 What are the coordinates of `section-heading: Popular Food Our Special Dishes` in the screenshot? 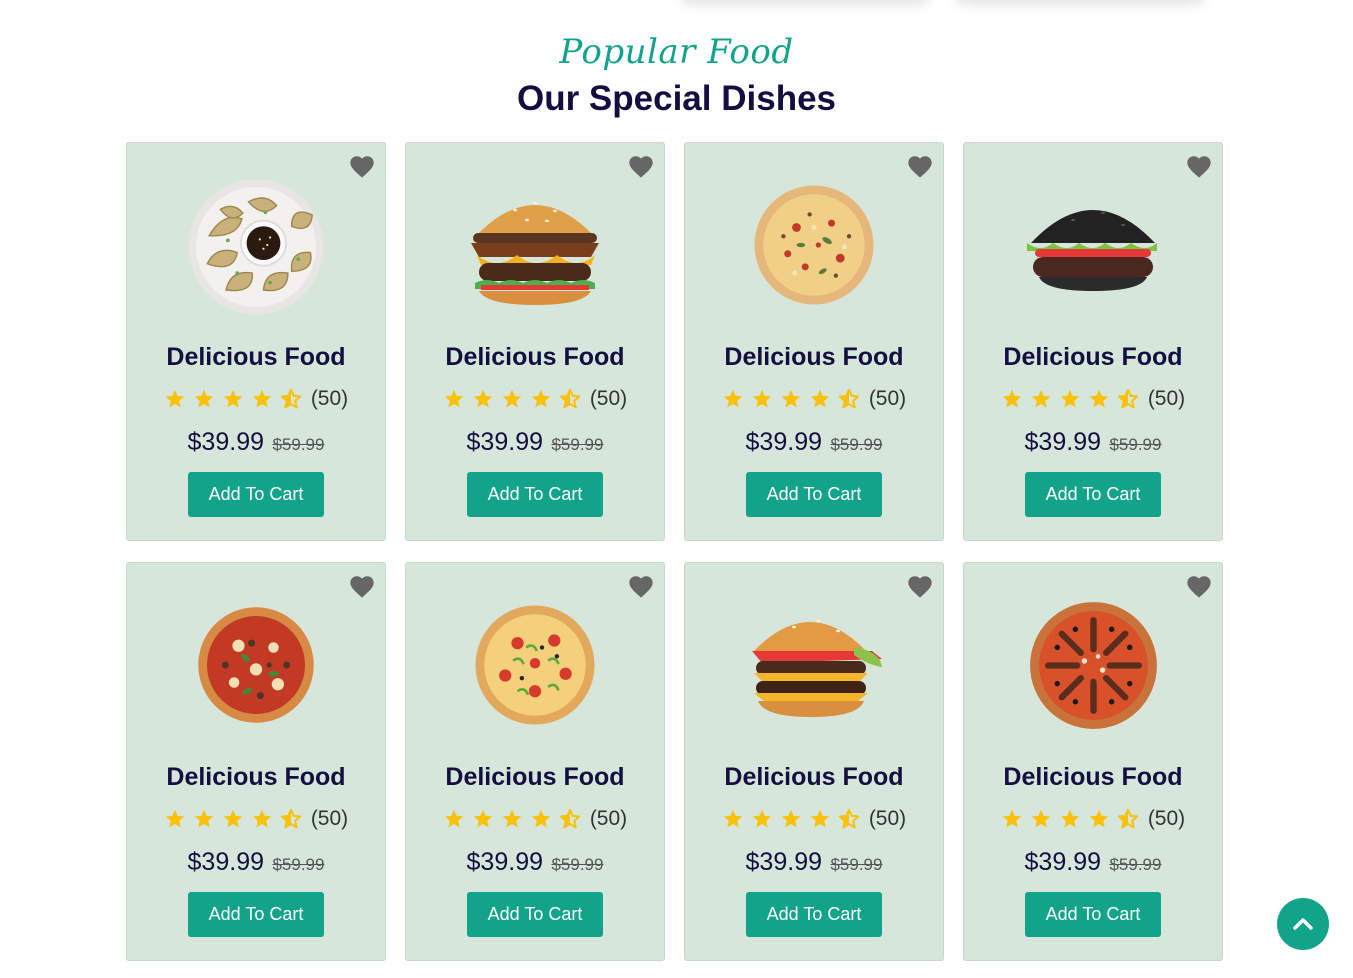 It's located at (676, 75).